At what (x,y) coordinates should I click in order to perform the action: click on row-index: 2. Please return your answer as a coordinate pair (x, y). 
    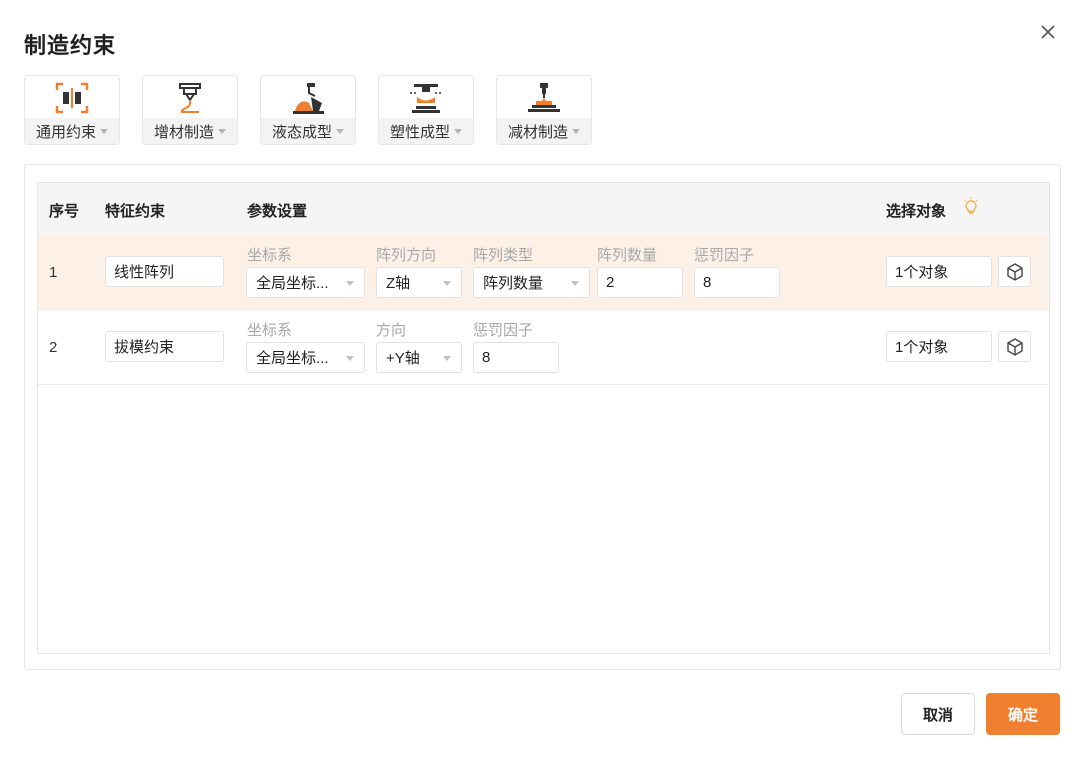
    Looking at the image, I should click on (53, 347).